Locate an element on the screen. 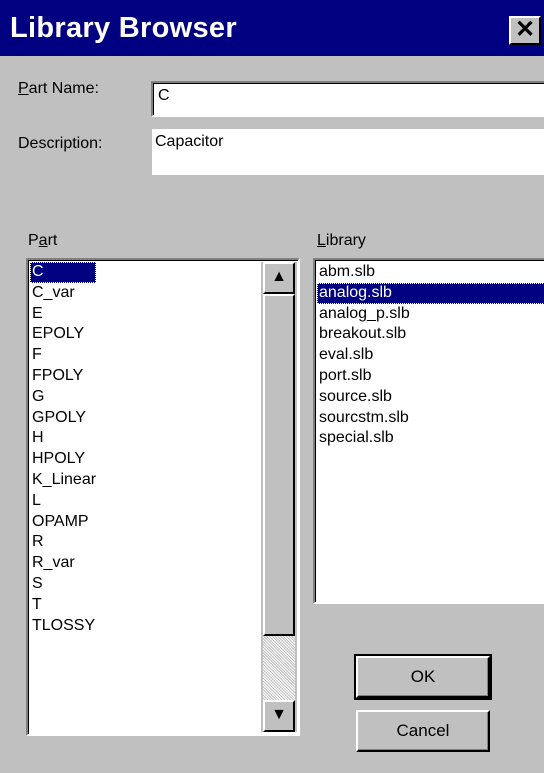 The width and height of the screenshot is (544, 773). part-list-item: C is located at coordinates (63, 272).